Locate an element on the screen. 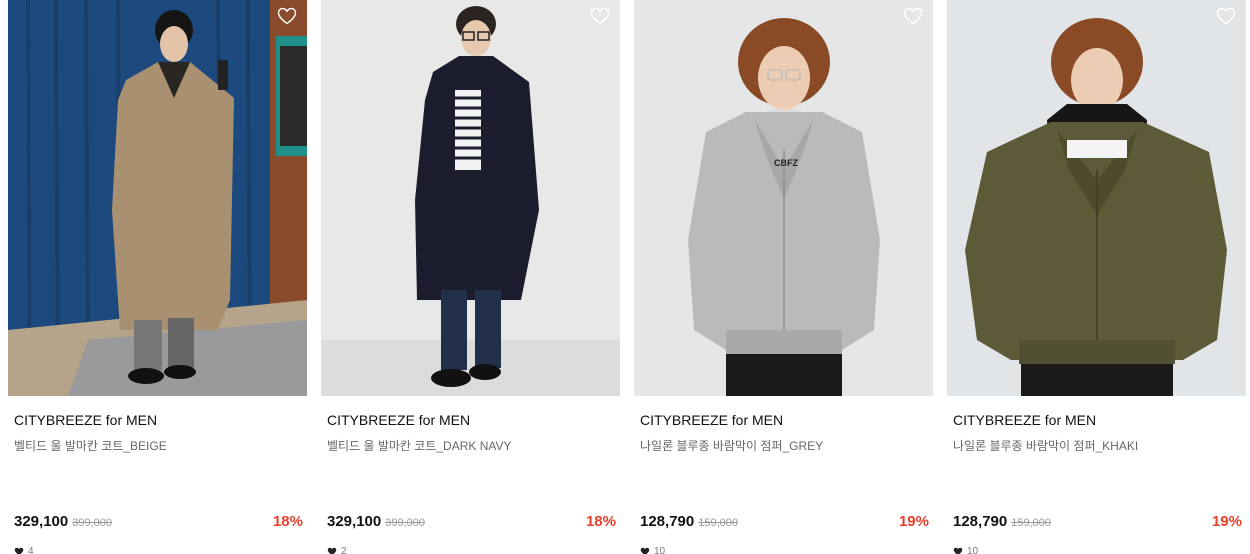 The image size is (1250, 554). product-name: 나일론 블루종 바람막이 점퍼_GREY is located at coordinates (731, 445).